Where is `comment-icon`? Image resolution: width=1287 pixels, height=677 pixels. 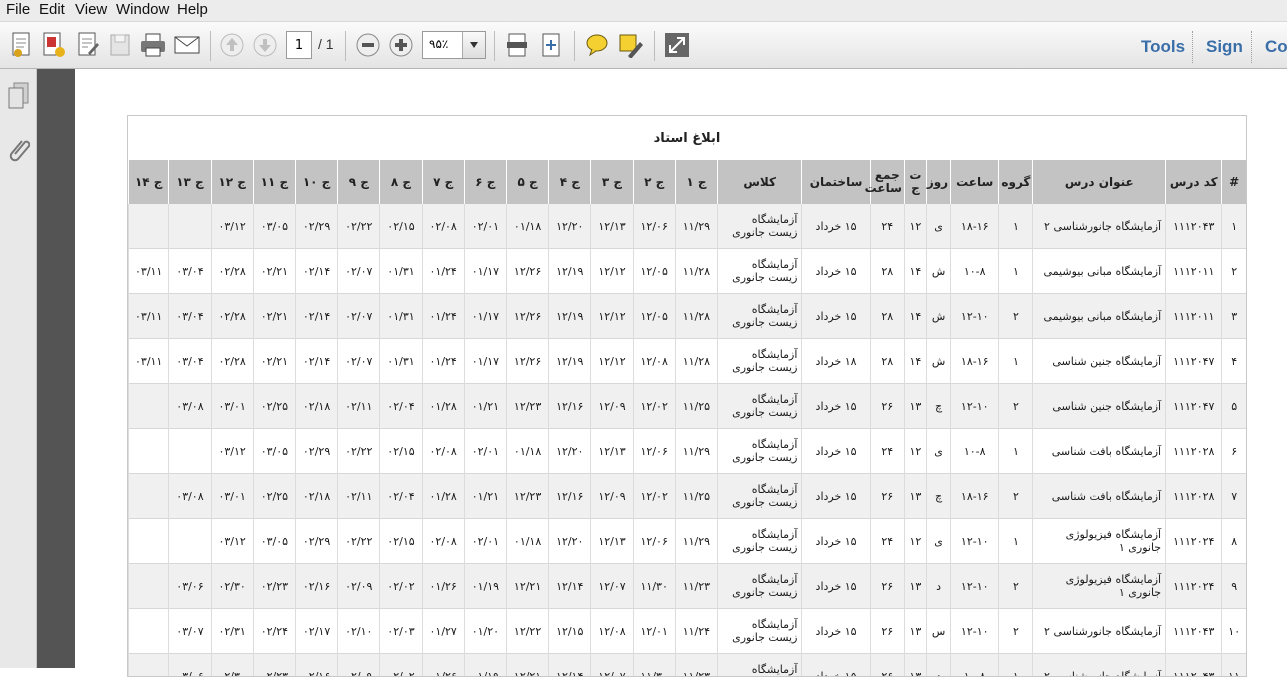
comment-icon is located at coordinates (597, 45).